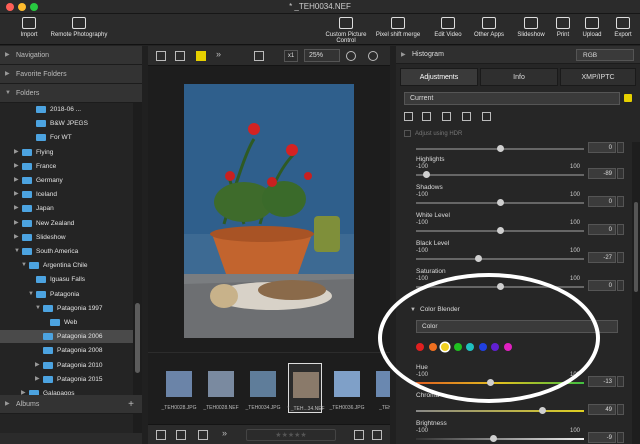 The image size is (640, 444). What do you see at coordinates (179, 388) in the screenshot?
I see `filmstrip-thumbnail: _TEH0028.JPG` at bounding box center [179, 388].